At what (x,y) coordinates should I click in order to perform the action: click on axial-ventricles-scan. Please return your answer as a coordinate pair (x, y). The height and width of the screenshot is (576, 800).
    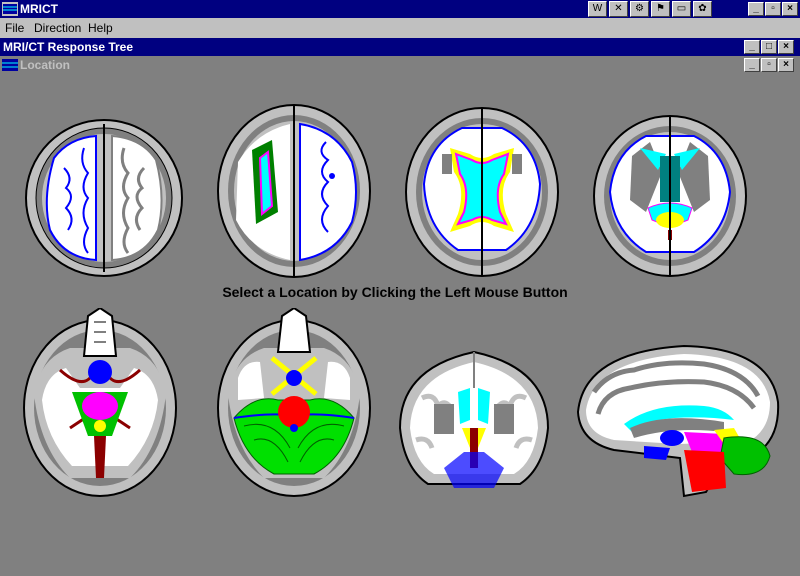
    Looking at the image, I should click on (482, 192).